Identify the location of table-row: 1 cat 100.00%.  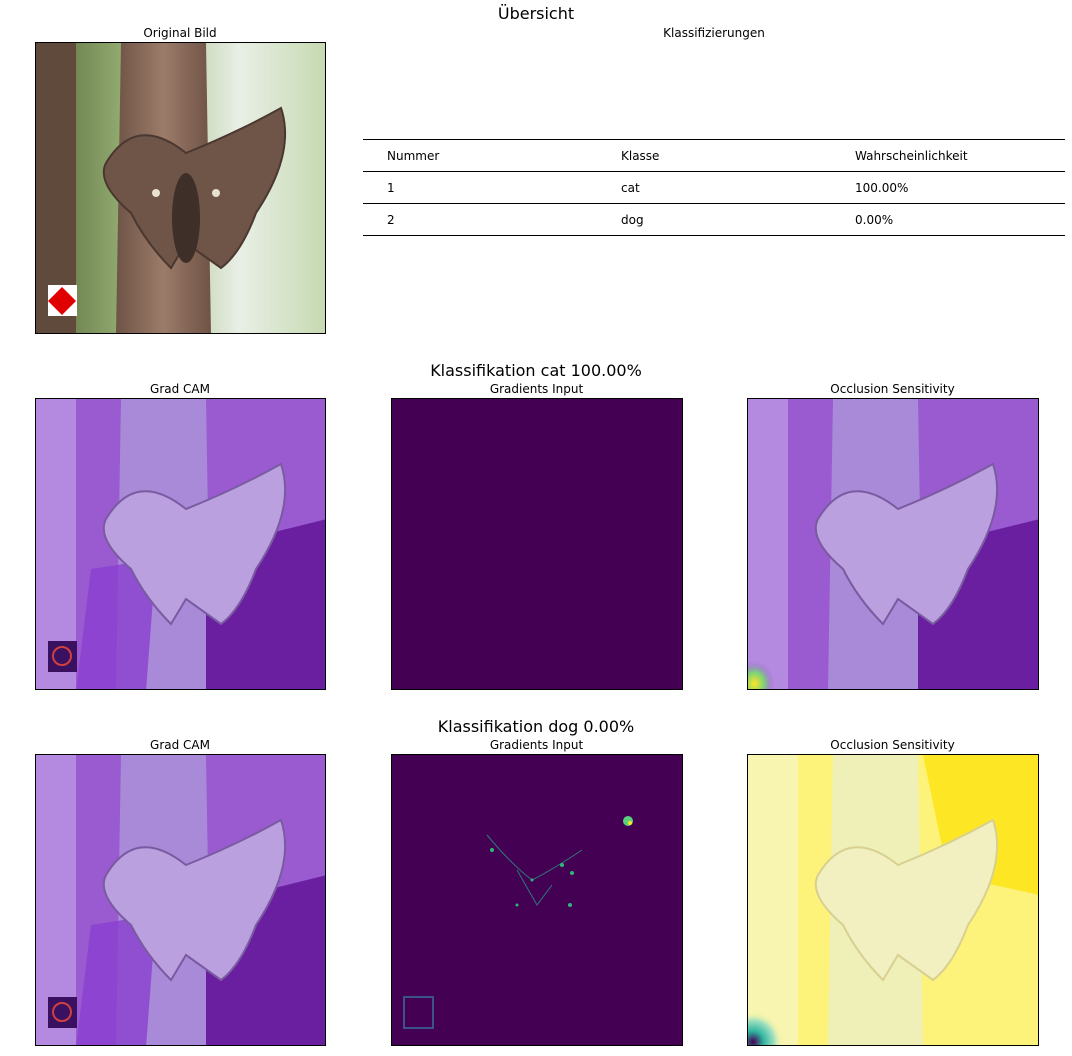
(714, 187).